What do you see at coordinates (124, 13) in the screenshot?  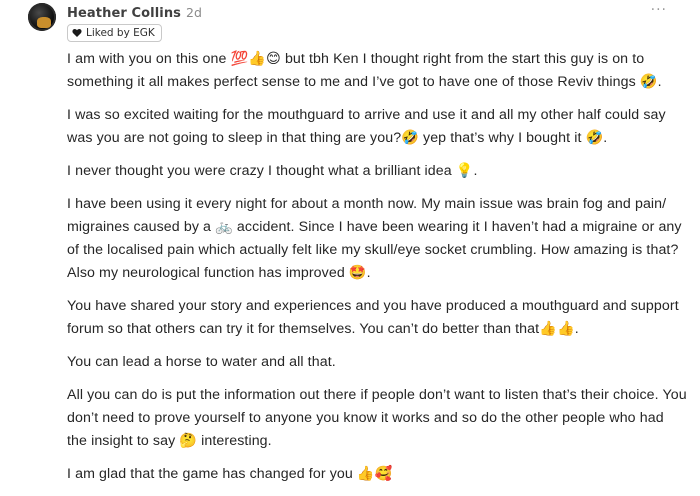 I see `author-name: Heather Collins` at bounding box center [124, 13].